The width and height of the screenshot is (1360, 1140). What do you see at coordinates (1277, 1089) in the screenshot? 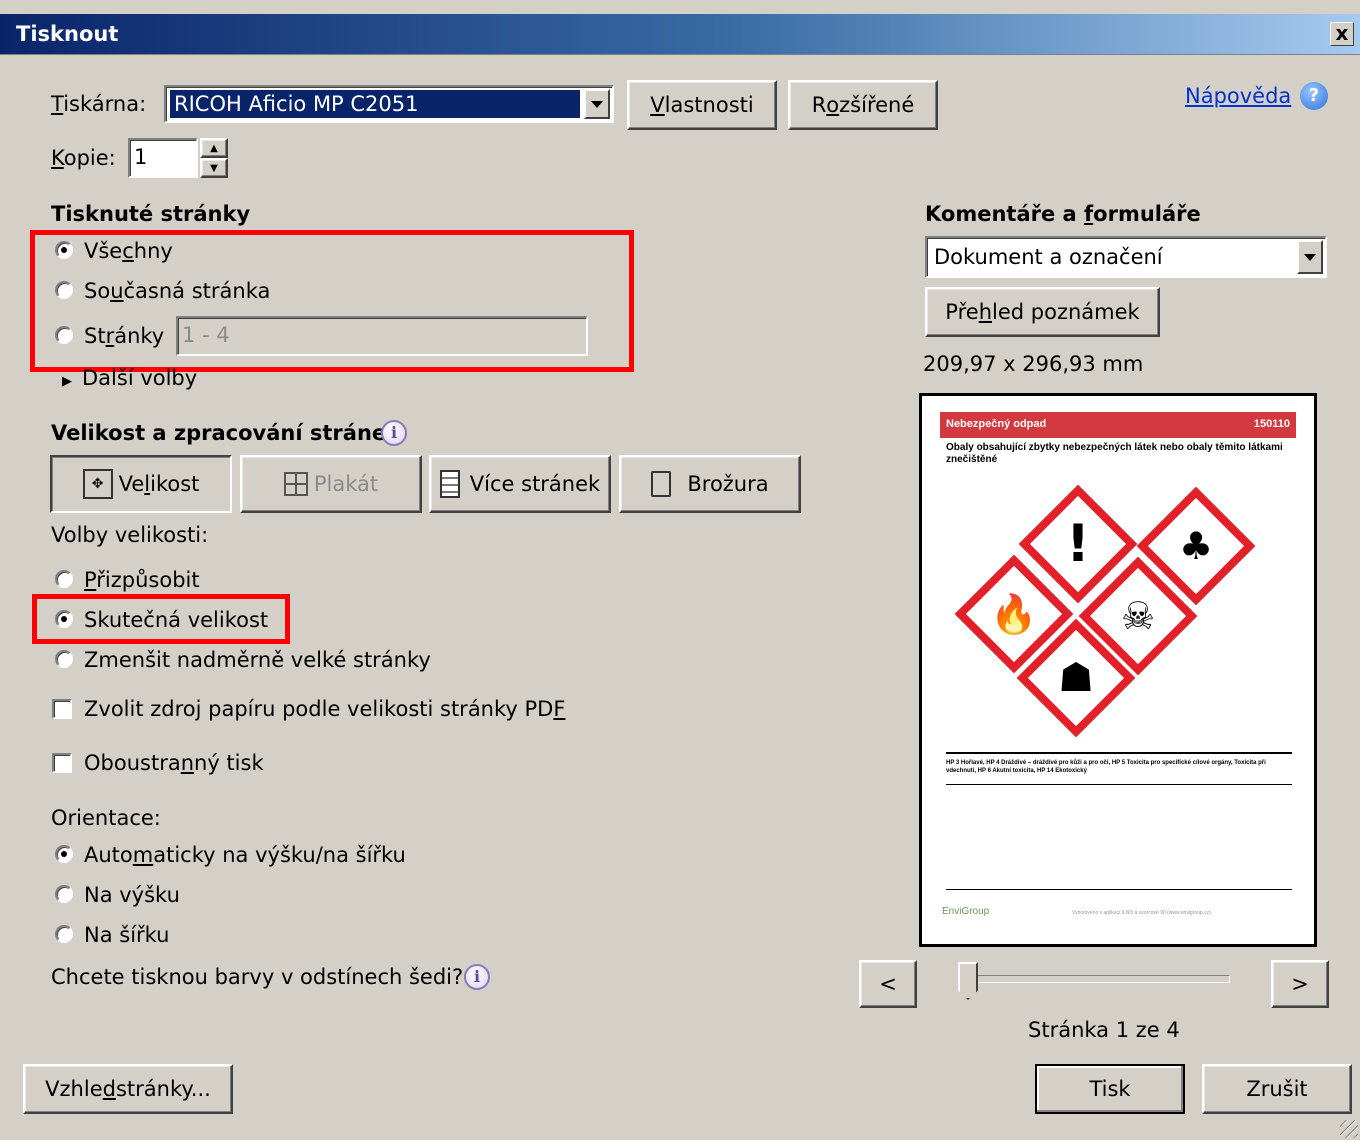
I see `cancel-button: Zrušit` at bounding box center [1277, 1089].